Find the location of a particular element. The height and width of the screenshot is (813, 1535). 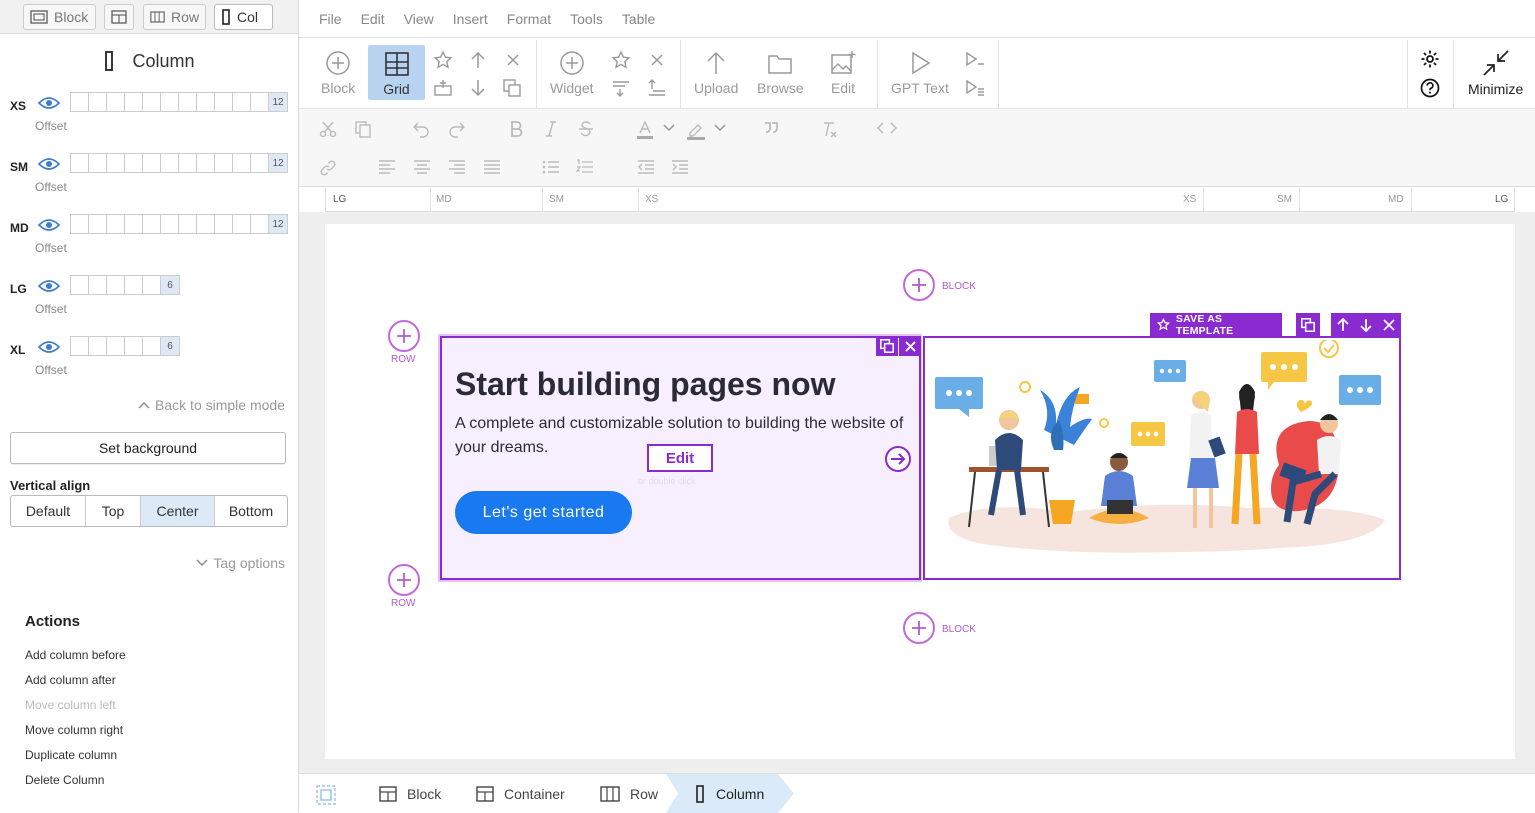

action-duplicate-column: Duplicate column is located at coordinates (71, 755).